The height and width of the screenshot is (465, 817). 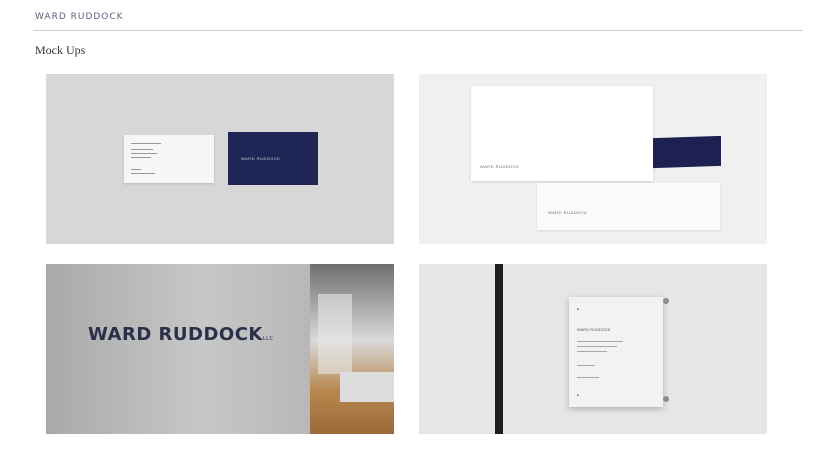 I want to click on plaque-mark: ■, so click(x=578, y=309).